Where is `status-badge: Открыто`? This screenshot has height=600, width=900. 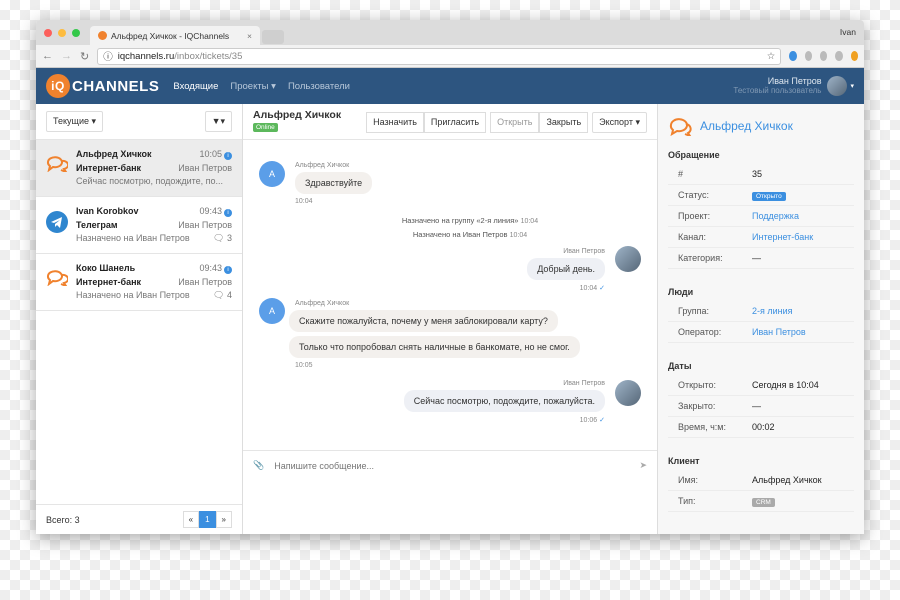 status-badge: Открыто is located at coordinates (769, 196).